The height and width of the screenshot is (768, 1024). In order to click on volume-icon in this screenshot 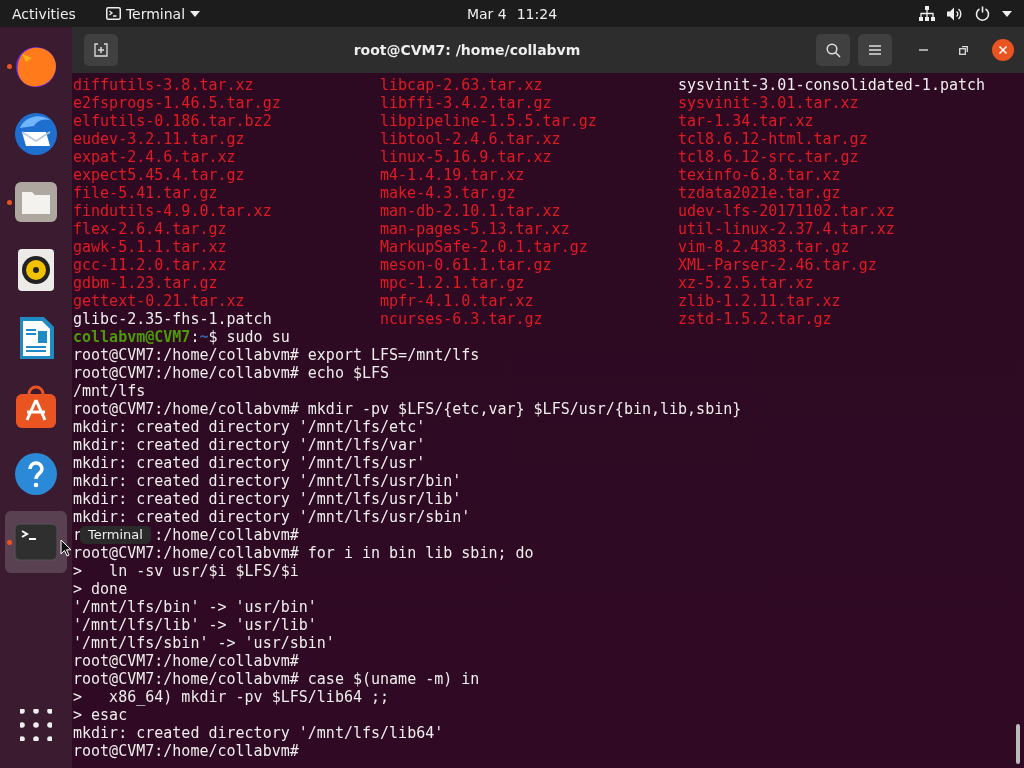, I will do `click(955, 13)`.